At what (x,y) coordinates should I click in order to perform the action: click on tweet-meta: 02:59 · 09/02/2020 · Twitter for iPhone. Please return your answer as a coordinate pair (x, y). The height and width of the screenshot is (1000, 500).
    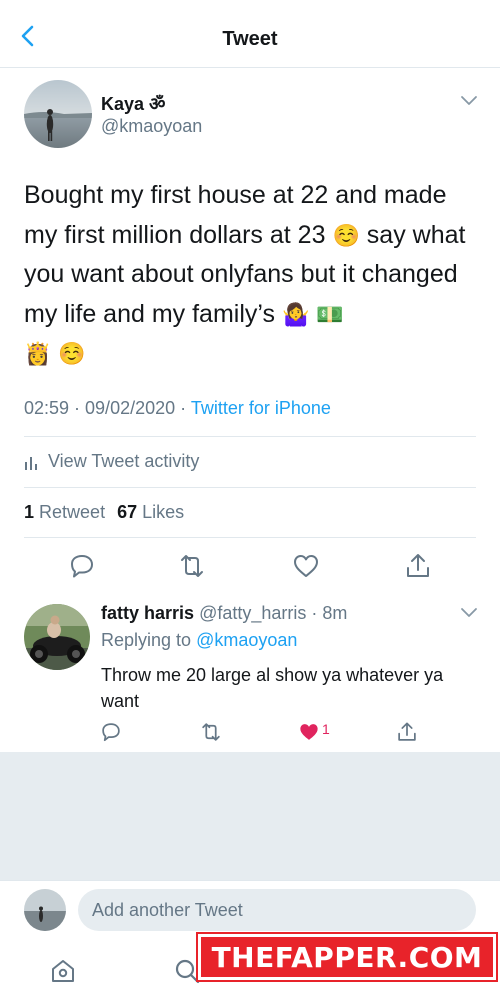
    Looking at the image, I should click on (177, 408).